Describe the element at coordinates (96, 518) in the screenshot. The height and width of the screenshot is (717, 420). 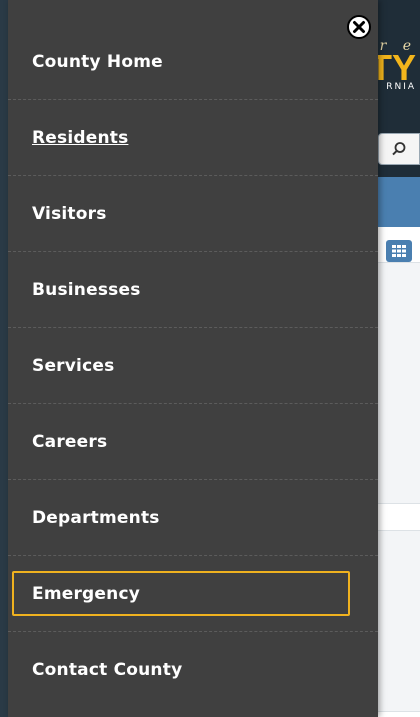
I see `menu-link-departments: Departments` at that location.